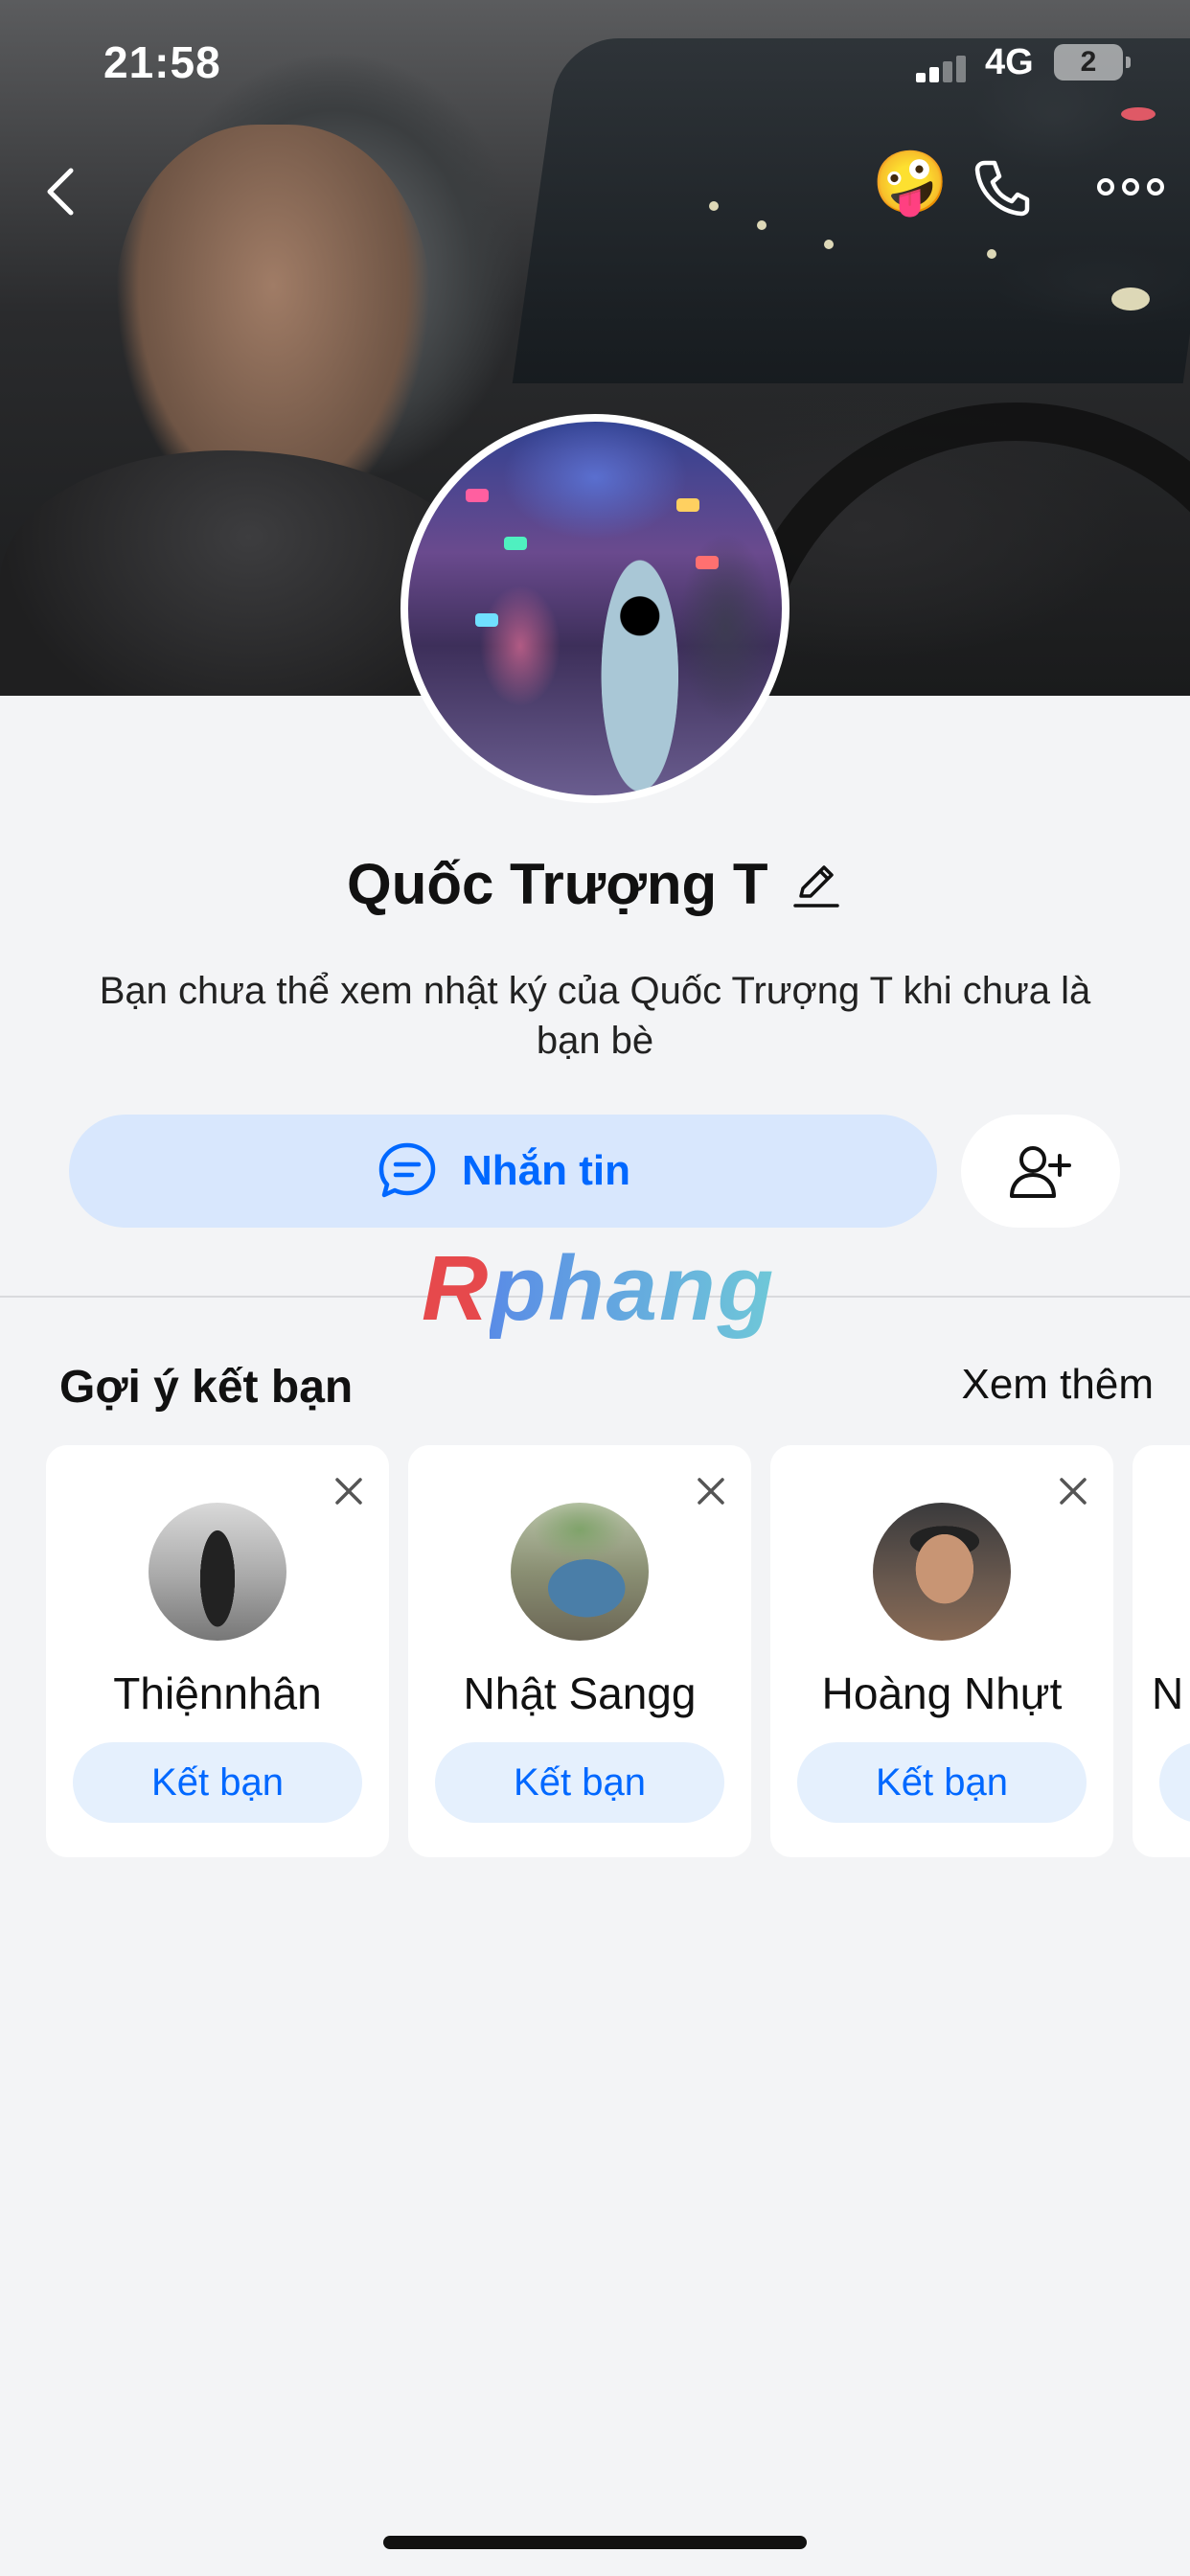 The image size is (1190, 2576). Describe the element at coordinates (60, 192) in the screenshot. I see `chevron-left-icon` at that location.